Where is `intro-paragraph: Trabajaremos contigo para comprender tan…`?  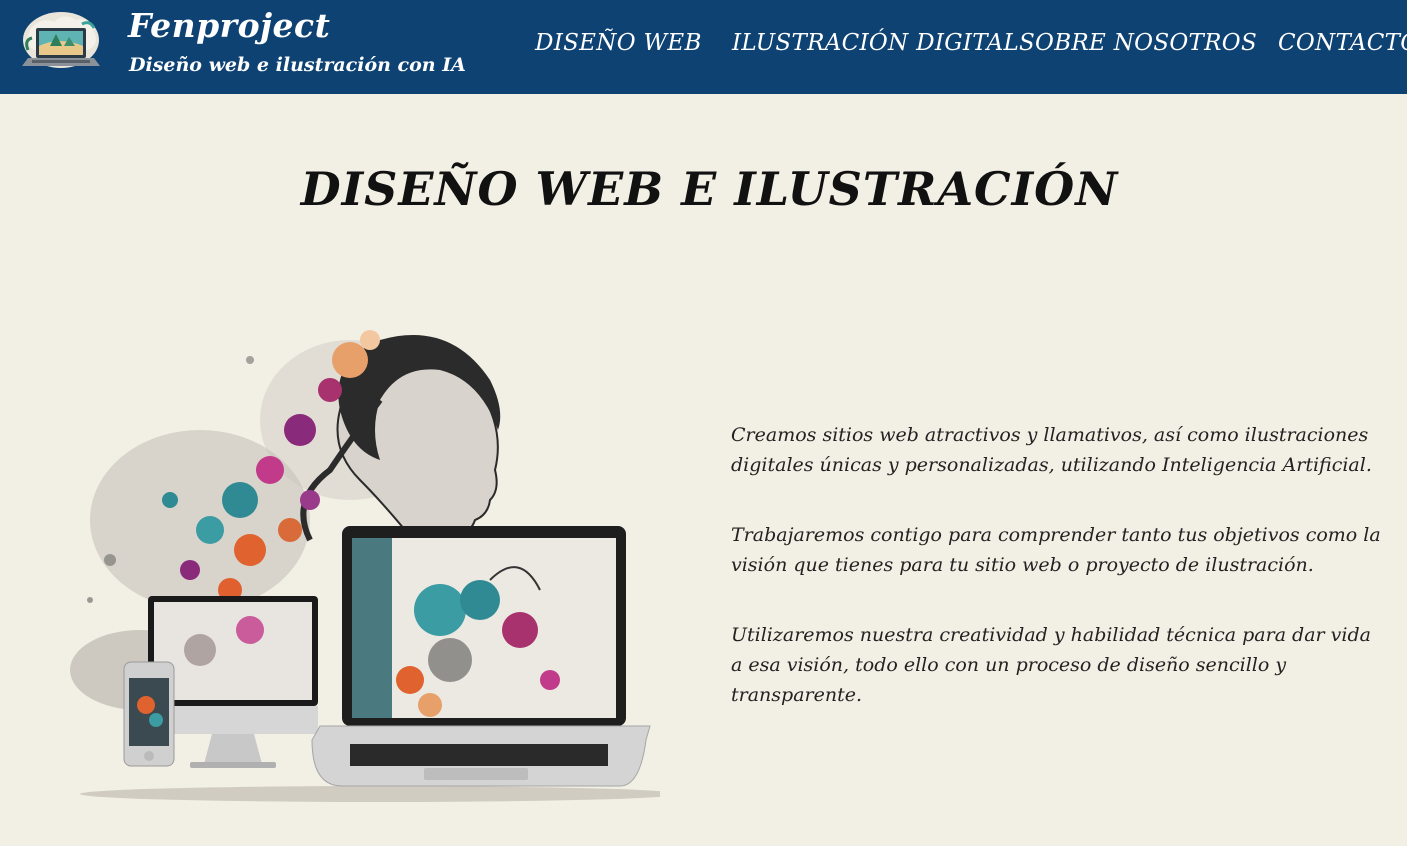
intro-paragraph: Trabajaremos contigo para comprender tan… is located at coordinates (1056, 550).